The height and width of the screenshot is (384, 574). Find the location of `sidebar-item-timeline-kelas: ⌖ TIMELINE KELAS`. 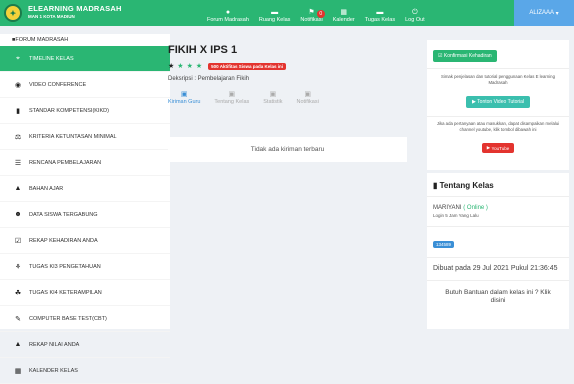

sidebar-item-timeline-kelas: ⌖ TIMELINE KELAS is located at coordinates (85, 59).